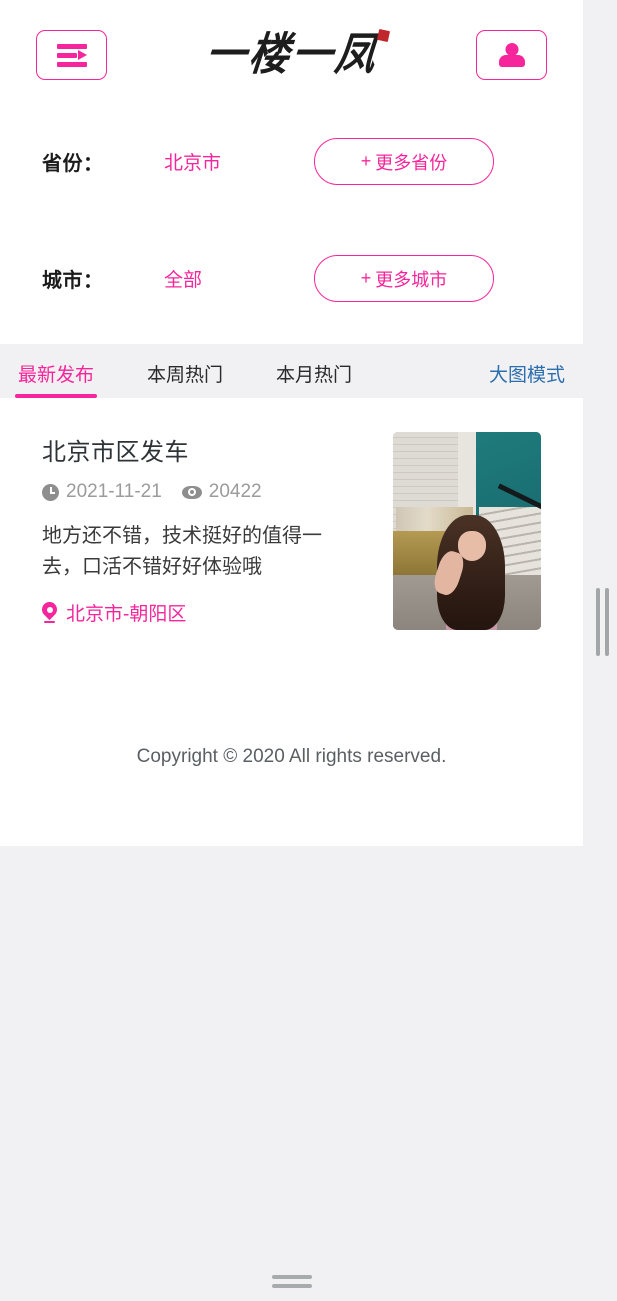  I want to click on vertical-scrollbar, so click(607, 622).